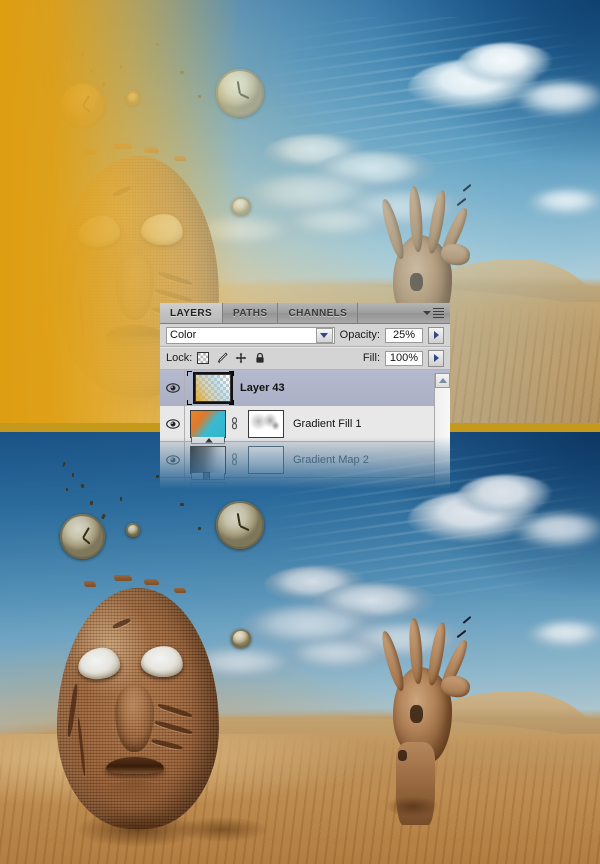 The image size is (600, 864). I want to click on blend-mode-dropdown-button, so click(324, 335).